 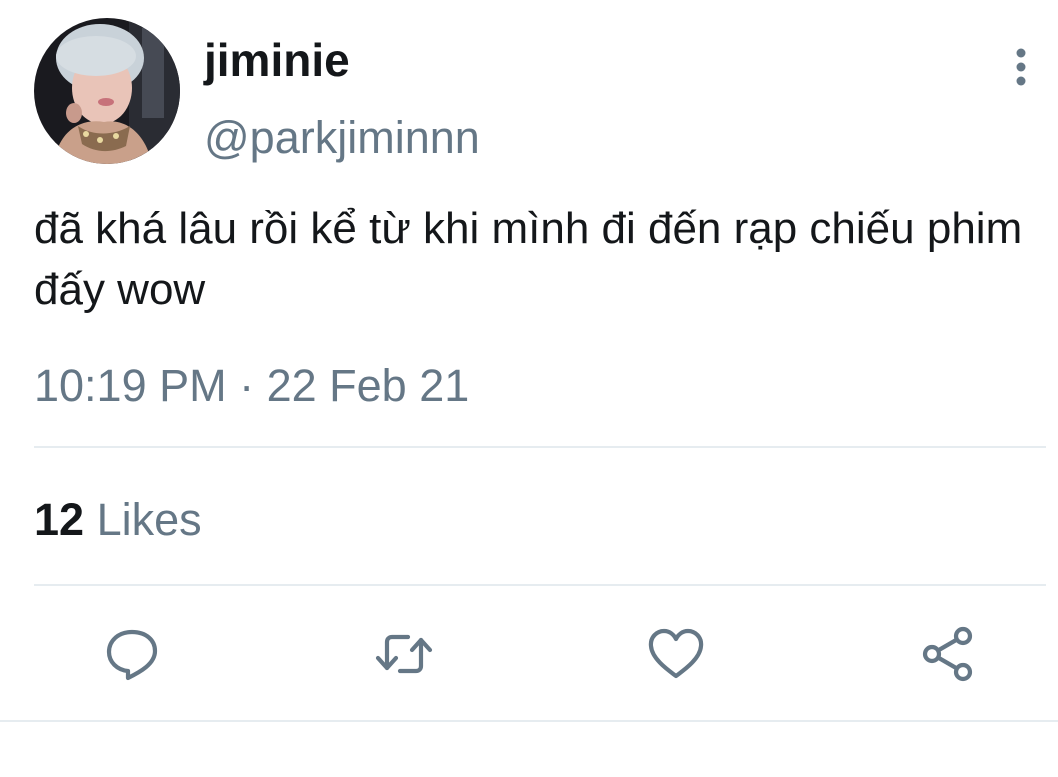 I want to click on retweet-button, so click(x=404, y=654).